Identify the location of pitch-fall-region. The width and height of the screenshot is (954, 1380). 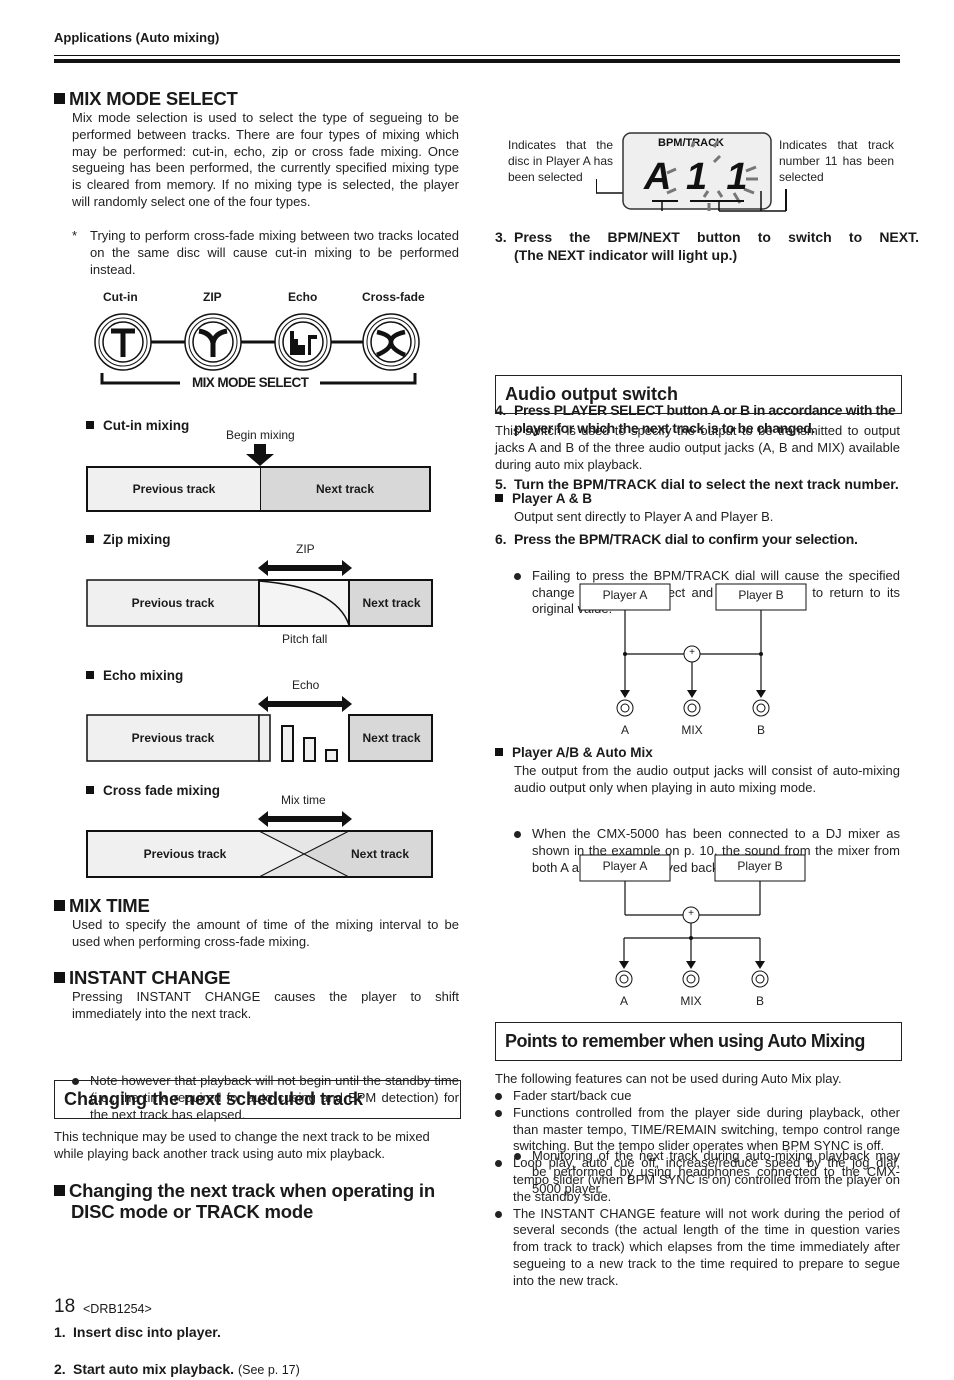
(304, 603).